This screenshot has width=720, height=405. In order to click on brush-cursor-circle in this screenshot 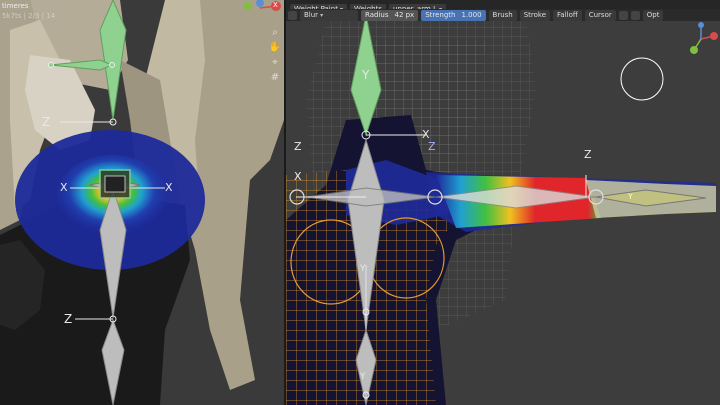, I will do `click(642, 79)`.